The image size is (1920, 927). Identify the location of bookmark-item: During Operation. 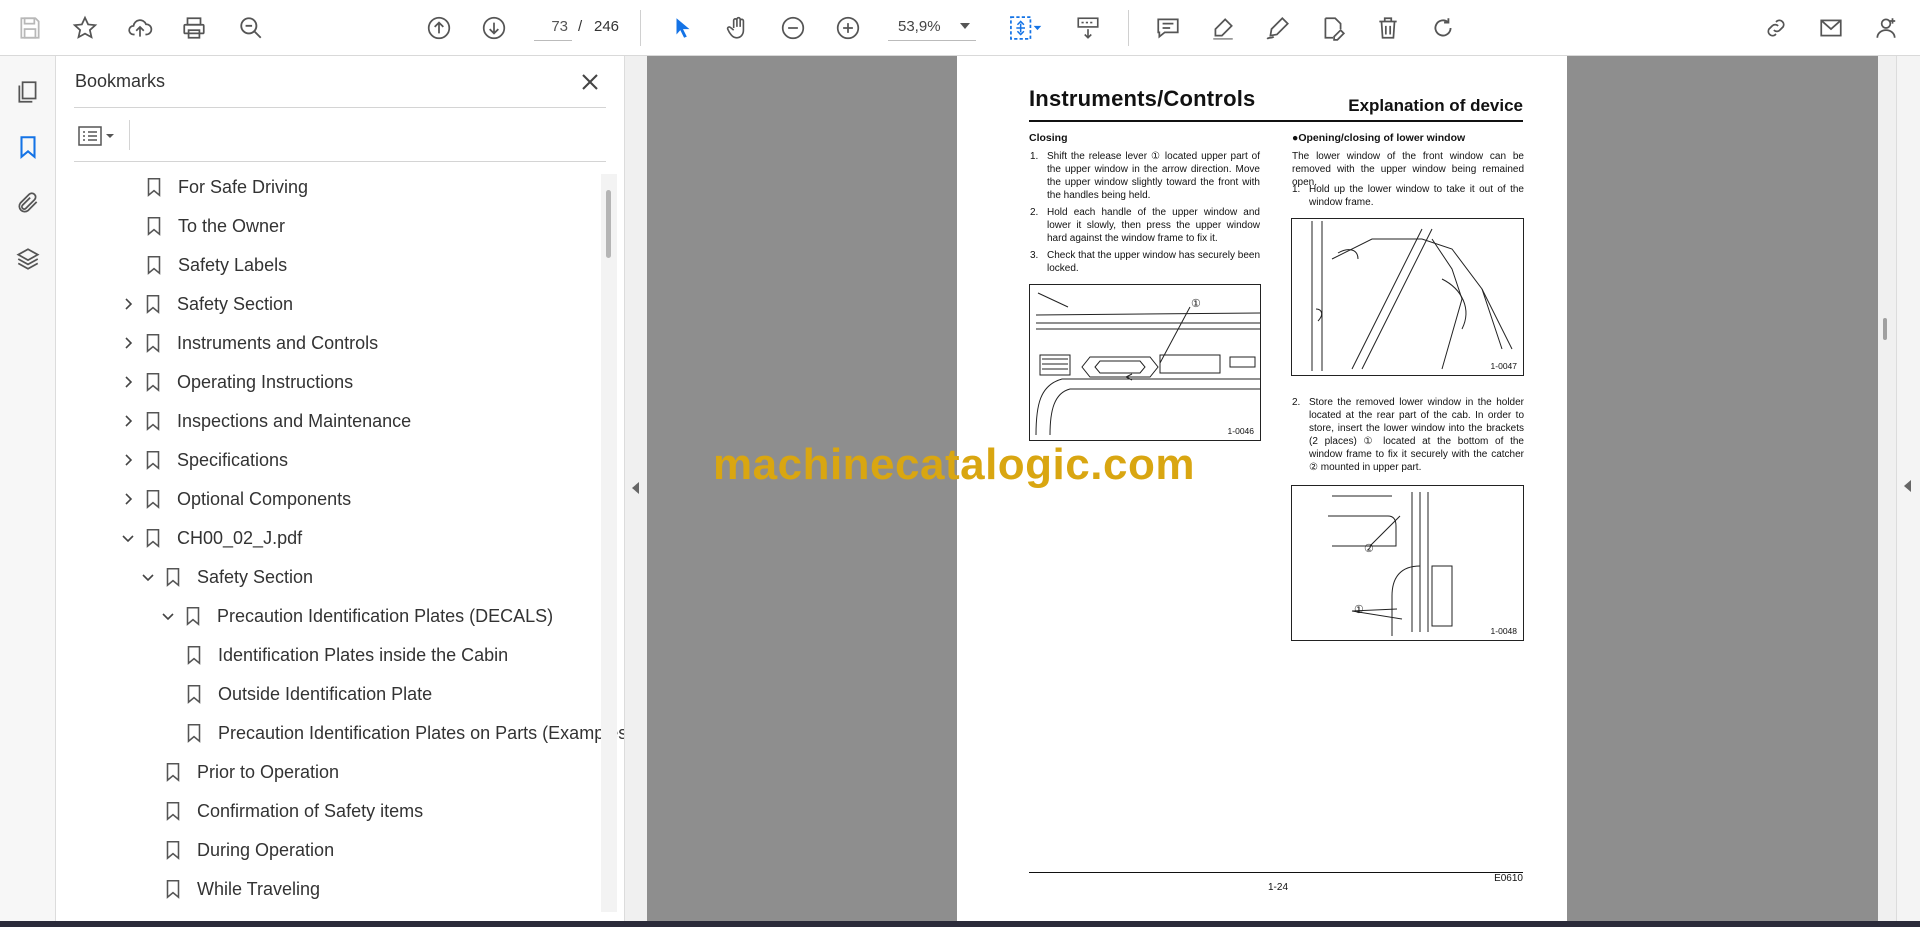
(246, 850).